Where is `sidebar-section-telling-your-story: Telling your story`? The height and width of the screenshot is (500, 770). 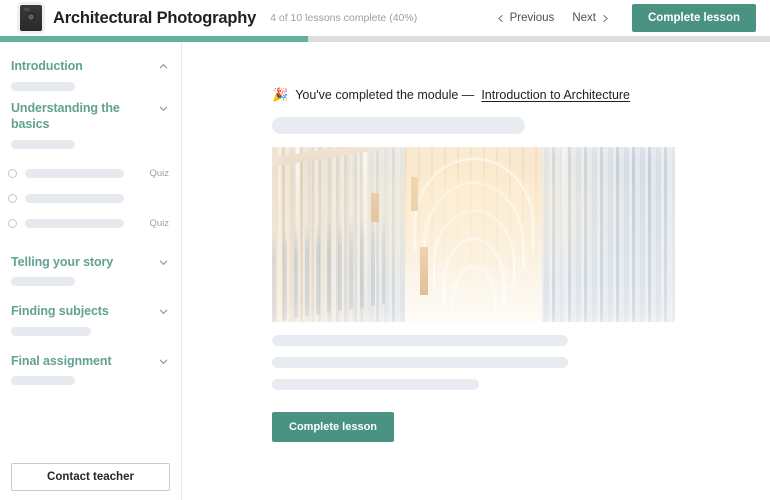
sidebar-section-telling-your-story: Telling your story is located at coordinates (90, 270).